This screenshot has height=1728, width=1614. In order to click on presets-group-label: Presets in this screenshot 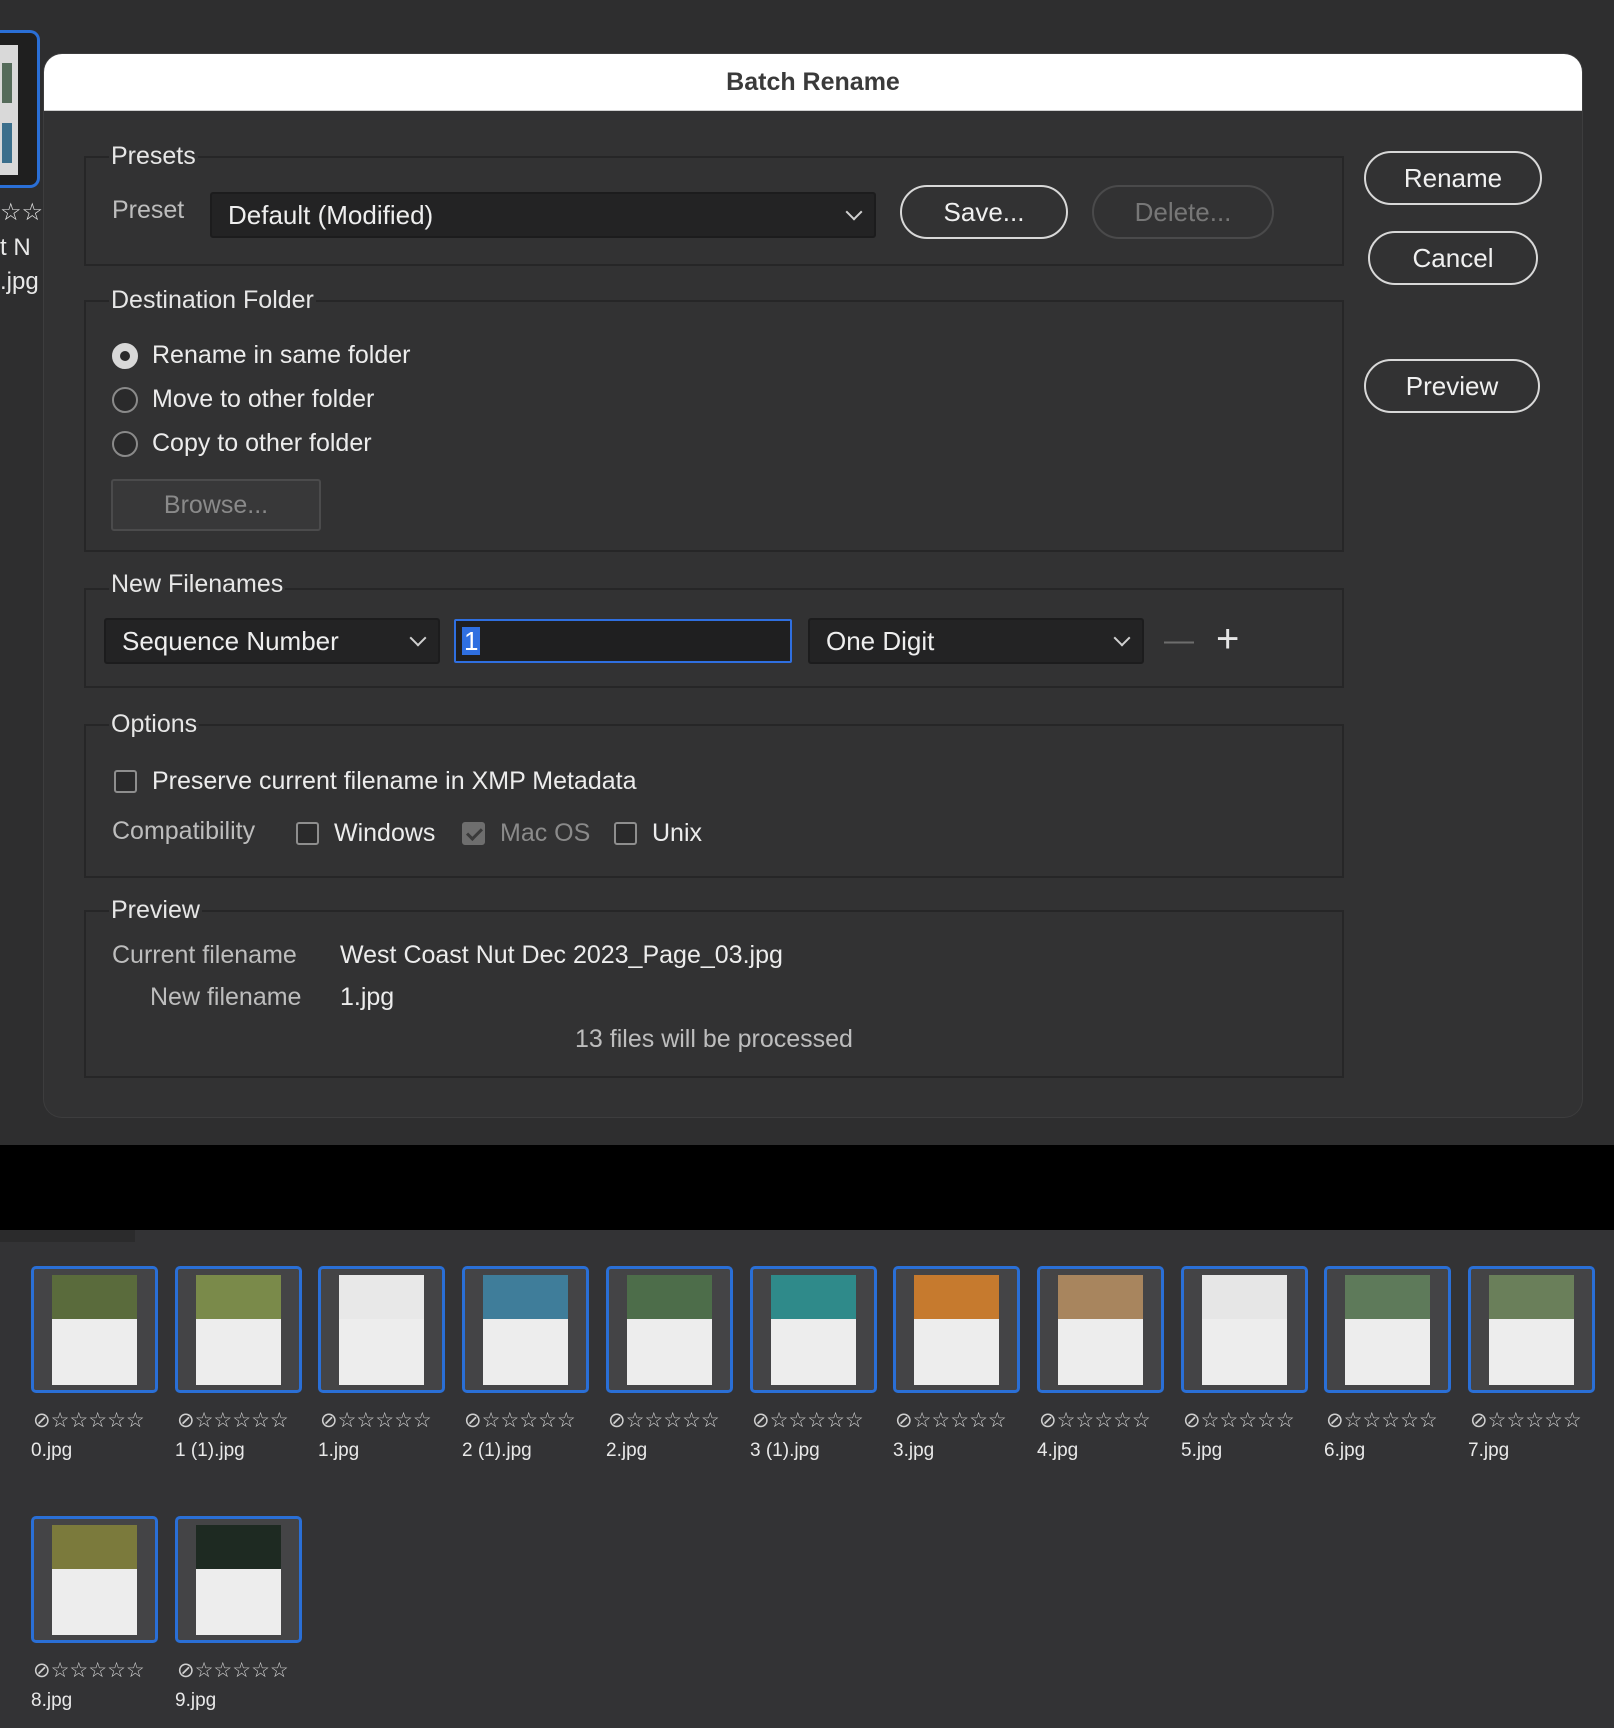, I will do `click(153, 156)`.